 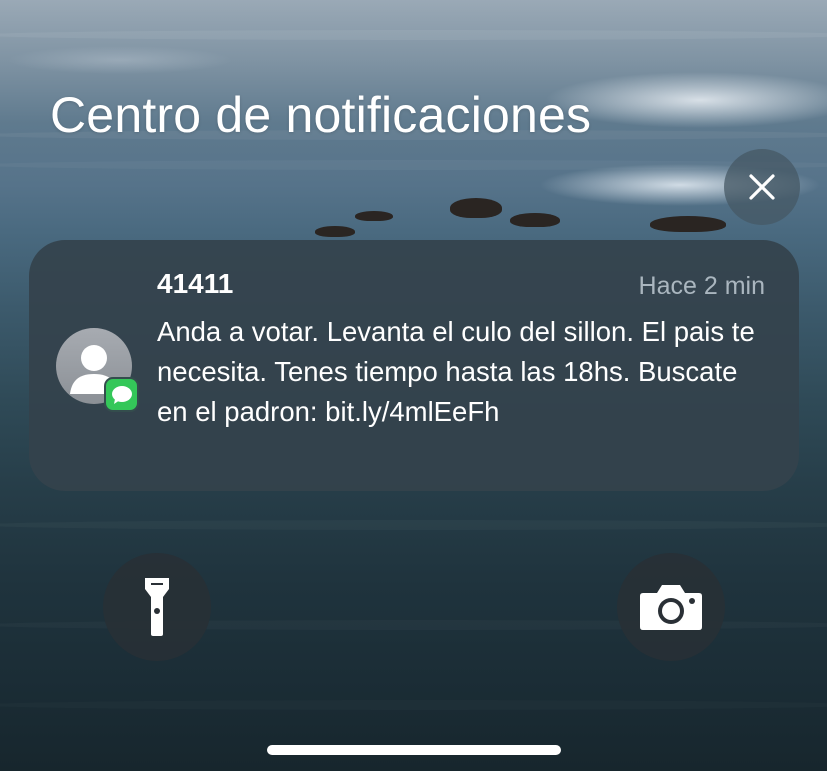 I want to click on camera-icon, so click(x=671, y=607).